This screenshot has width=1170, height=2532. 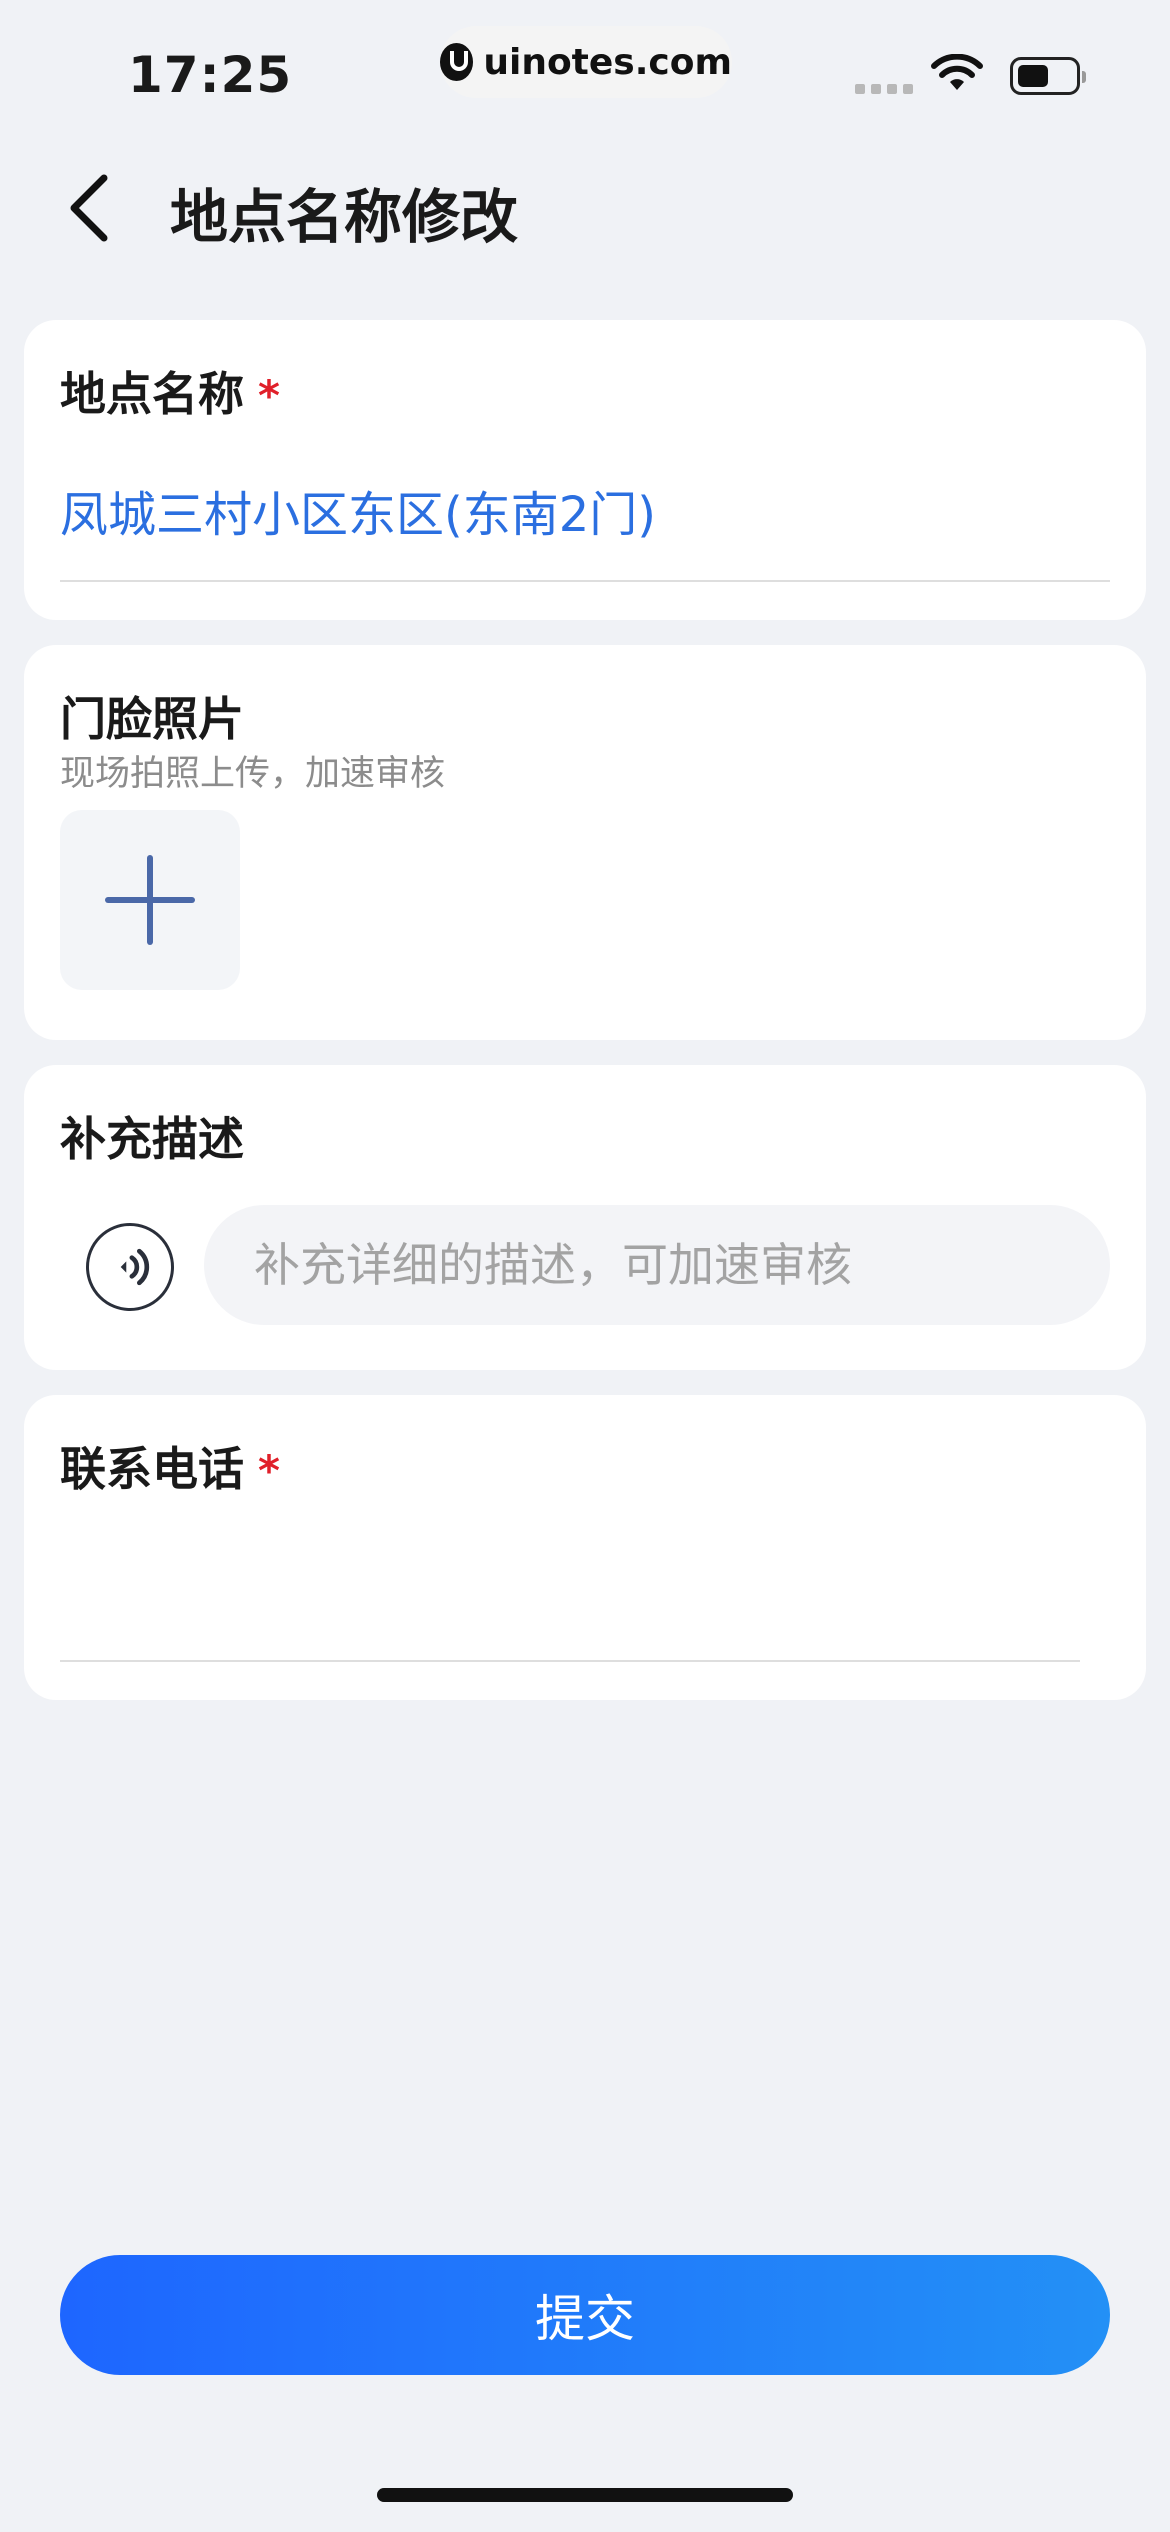 What do you see at coordinates (585, 2495) in the screenshot?
I see `home-indicator` at bounding box center [585, 2495].